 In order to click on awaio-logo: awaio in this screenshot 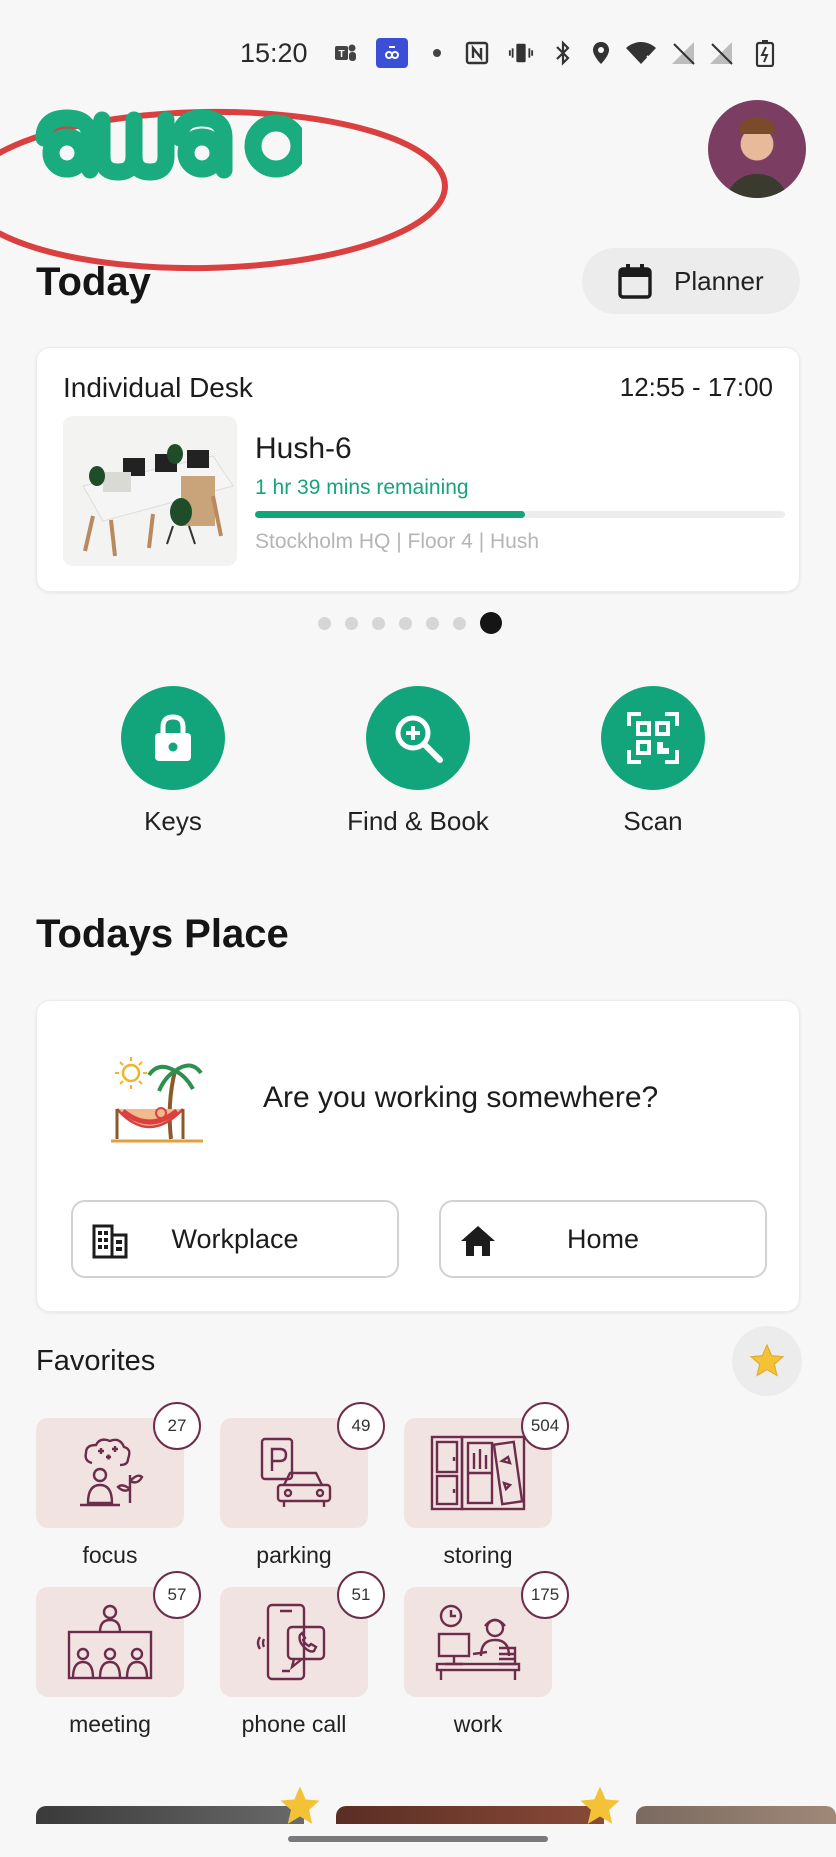, I will do `click(170, 148)`.